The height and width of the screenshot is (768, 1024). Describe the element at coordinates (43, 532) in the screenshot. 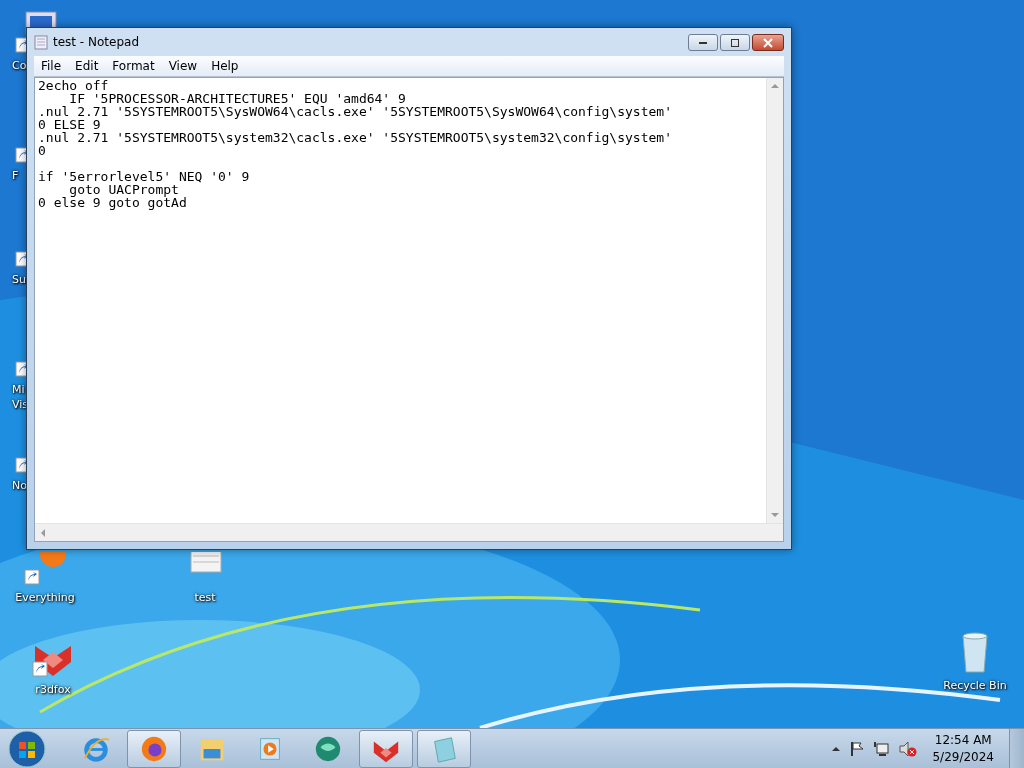

I see `scroll-left-icon` at that location.